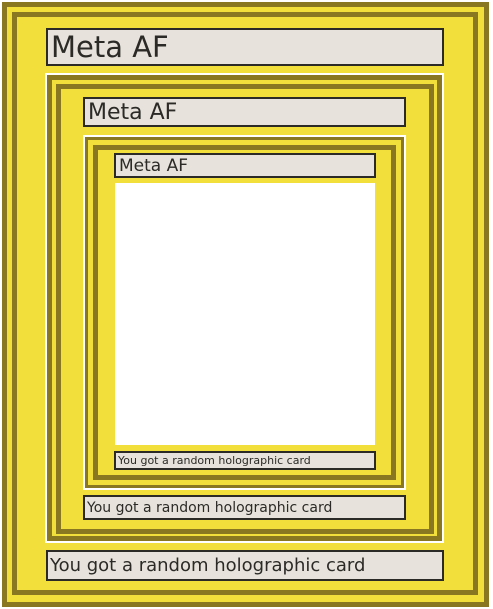 This screenshot has height=609, width=493. What do you see at coordinates (133, 112) in the screenshot?
I see `middle-card-title-text: Meta AF` at bounding box center [133, 112].